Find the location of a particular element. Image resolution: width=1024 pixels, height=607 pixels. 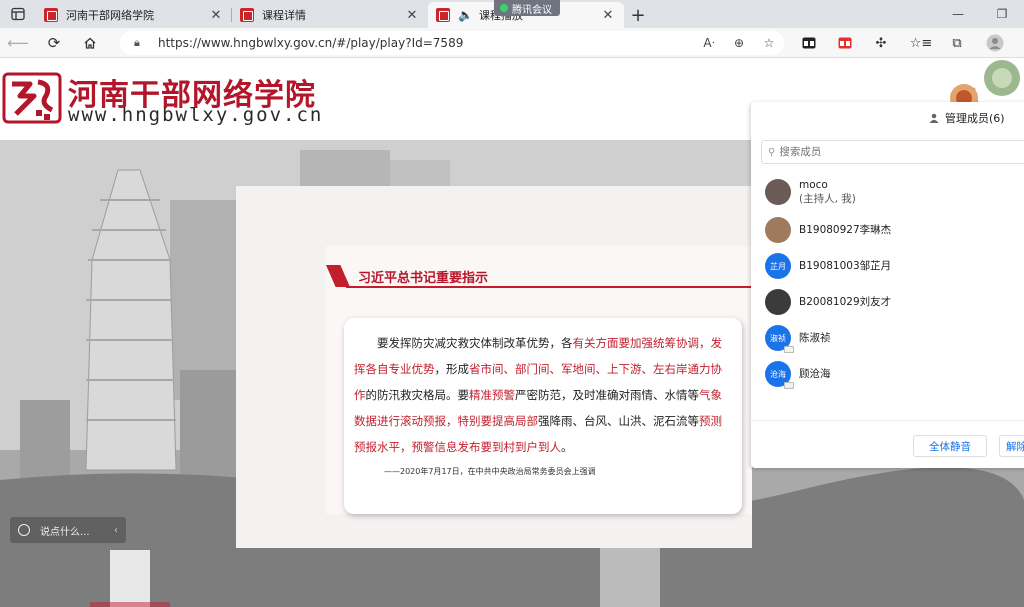

next-section-heading is located at coordinates (130, 604).